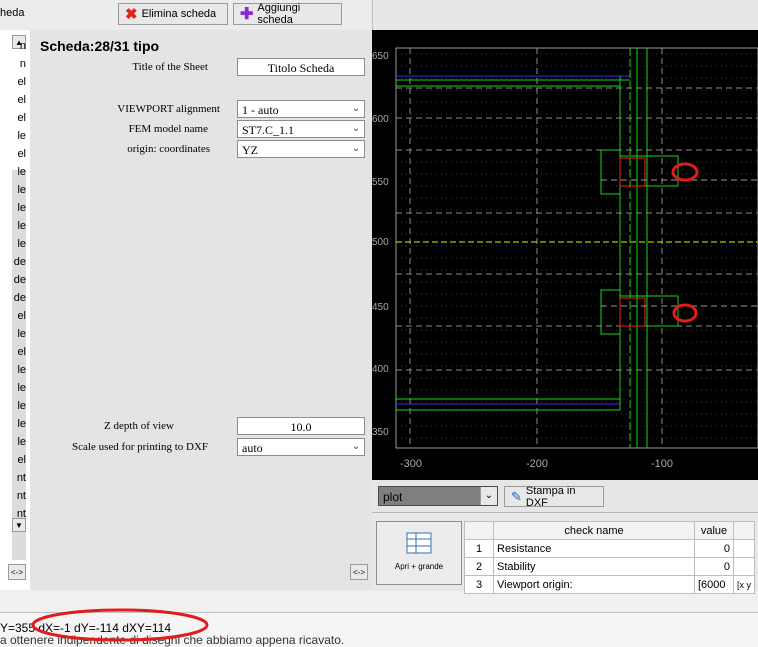  Describe the element at coordinates (247, 14) in the screenshot. I see `plus-icon: ✚` at that location.